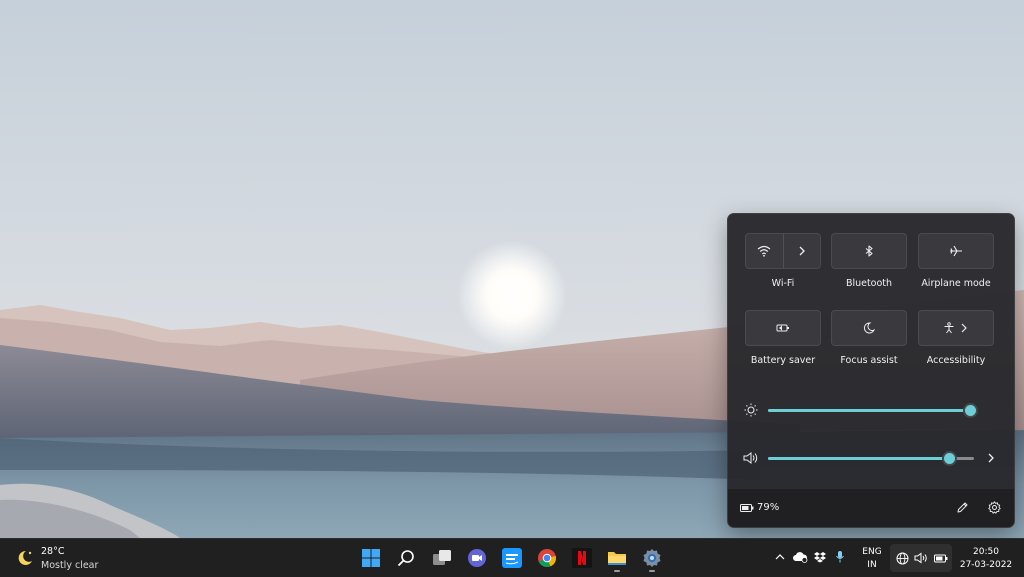 This screenshot has height=577, width=1024. I want to click on speaker-icon, so click(920, 558).